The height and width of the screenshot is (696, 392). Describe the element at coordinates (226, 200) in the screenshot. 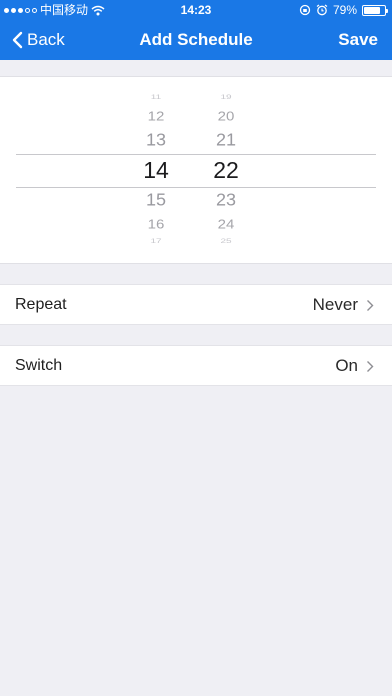

I see `minute-option: 23` at that location.